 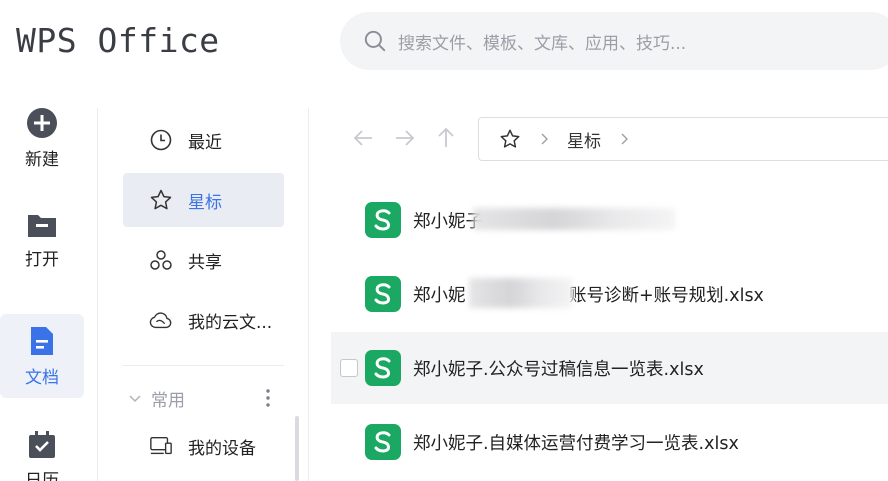 I want to click on folder-icon, so click(x=42, y=225).